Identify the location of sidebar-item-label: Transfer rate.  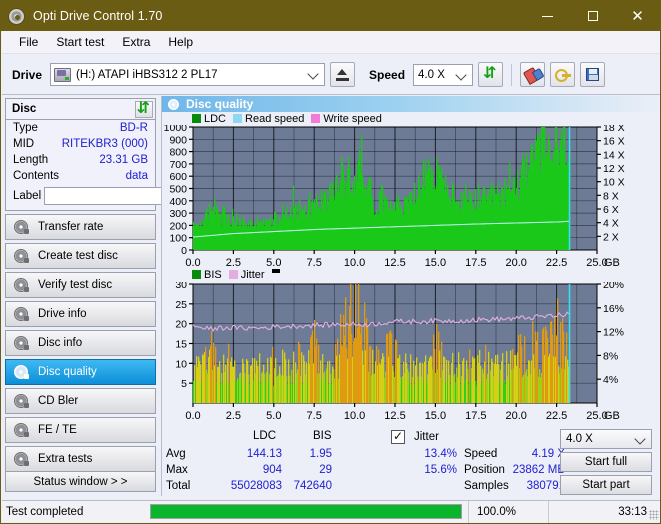
(71, 227).